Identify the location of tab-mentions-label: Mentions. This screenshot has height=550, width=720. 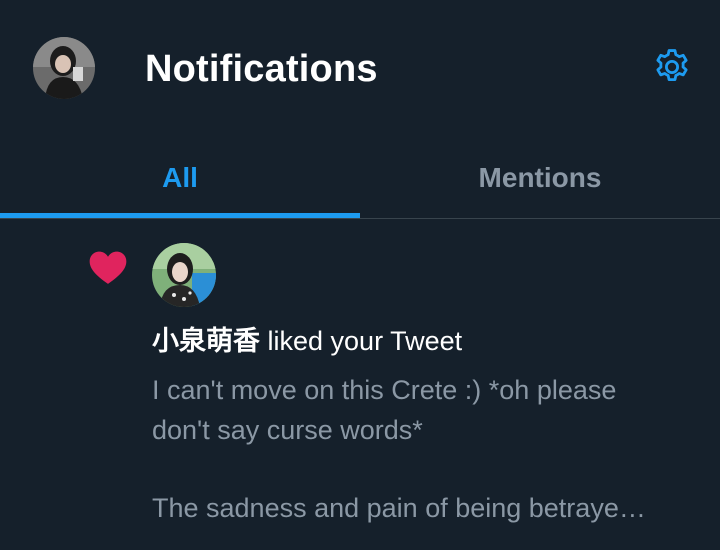
(540, 177).